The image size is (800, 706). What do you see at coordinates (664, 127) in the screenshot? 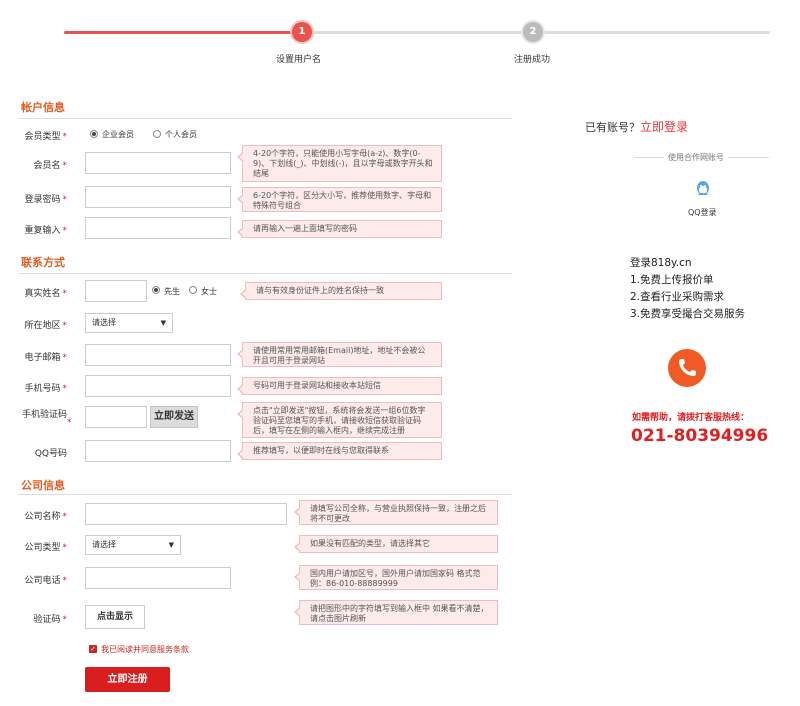
I see `login-link: 立即登录` at bounding box center [664, 127].